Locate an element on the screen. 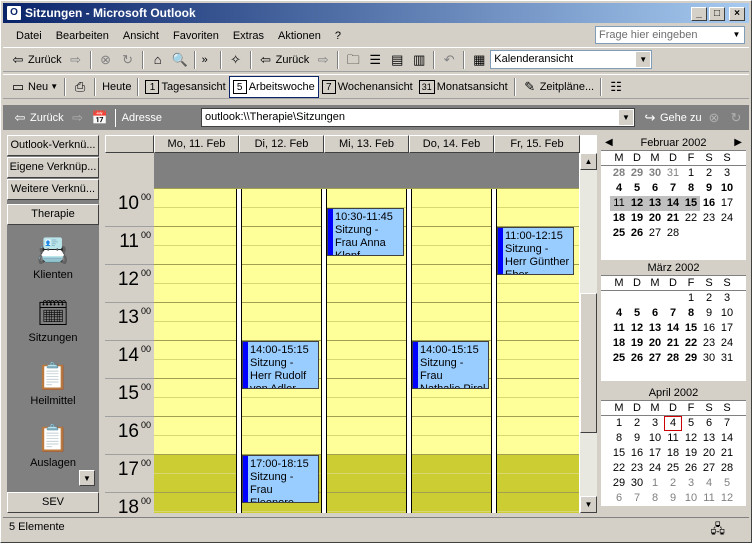 Image resolution: width=752 pixels, height=543 pixels. menu-datei: Datei is located at coordinates (29, 36).